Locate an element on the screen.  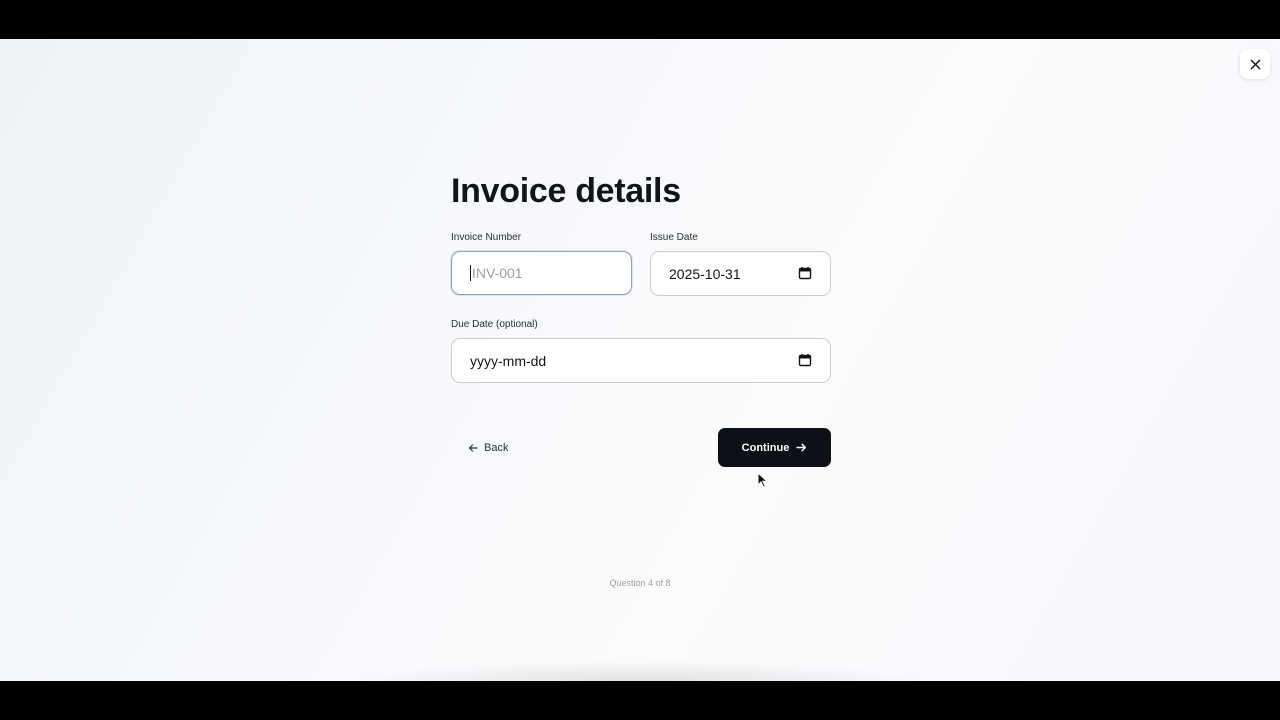
back-button-label: Back is located at coordinates (496, 447).